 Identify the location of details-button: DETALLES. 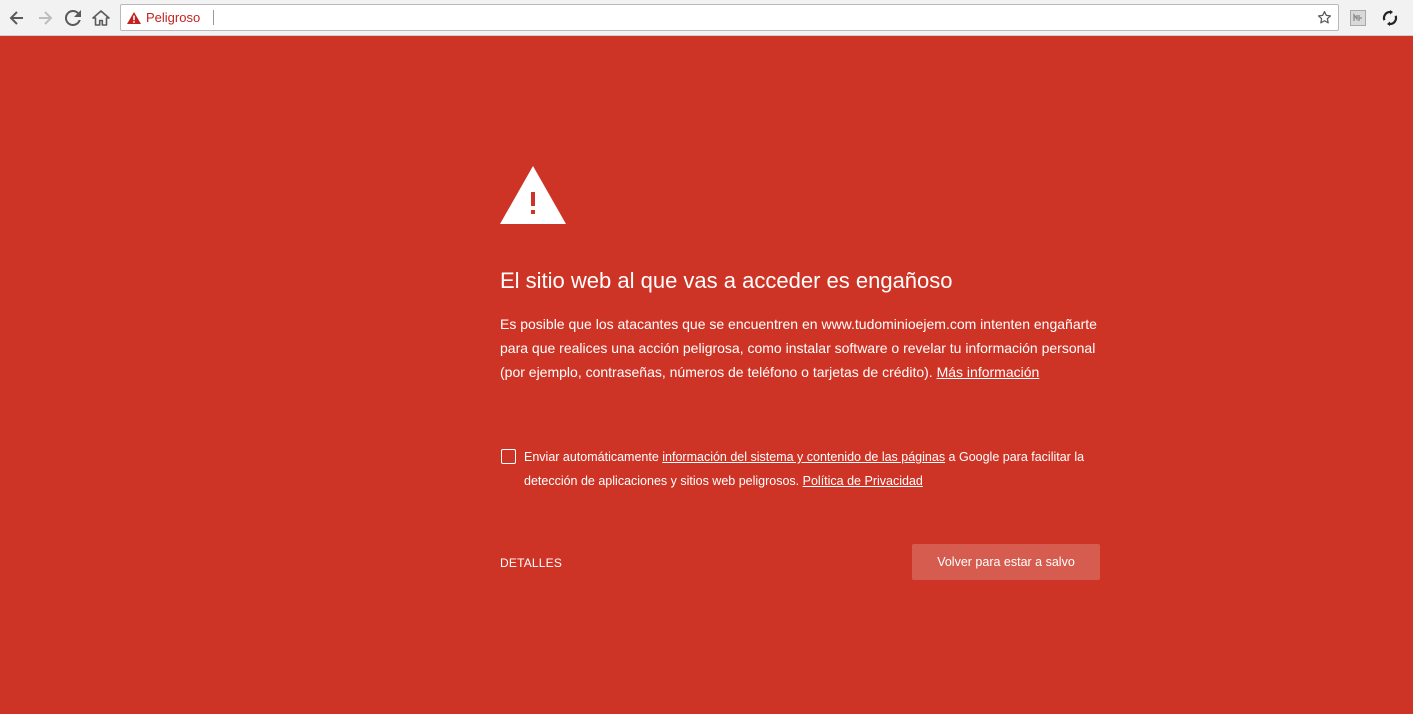
(531, 563).